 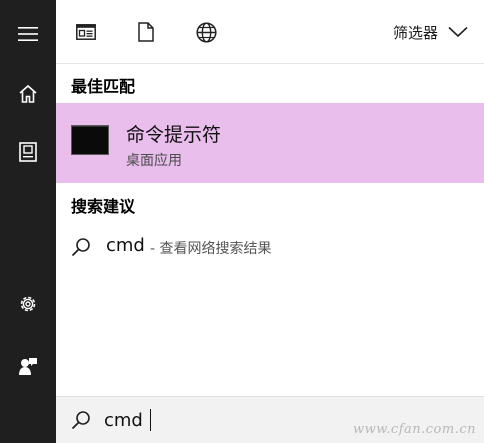 I want to click on web-globe-icon, so click(x=206, y=32).